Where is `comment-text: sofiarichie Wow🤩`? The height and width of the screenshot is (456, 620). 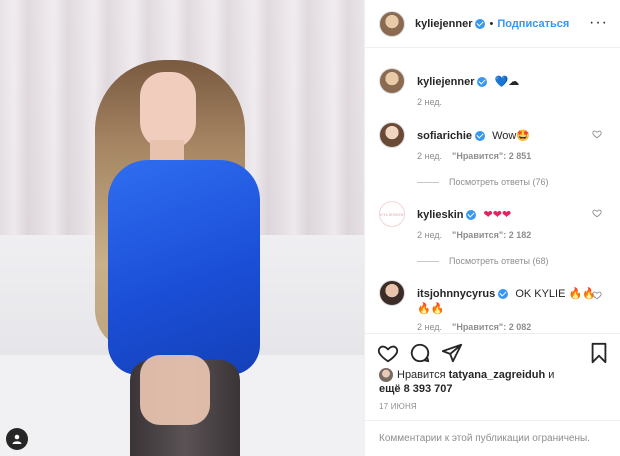 comment-text: sofiarichie Wow🤩 is located at coordinates (473, 135).